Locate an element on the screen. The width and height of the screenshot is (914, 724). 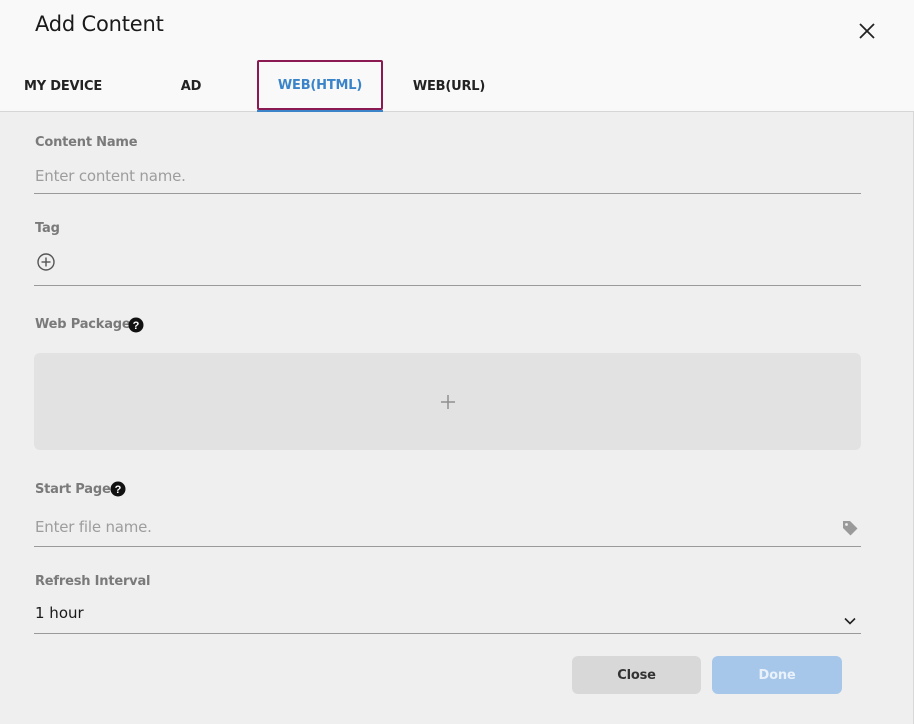
start-page-underline is located at coordinates (447, 529).